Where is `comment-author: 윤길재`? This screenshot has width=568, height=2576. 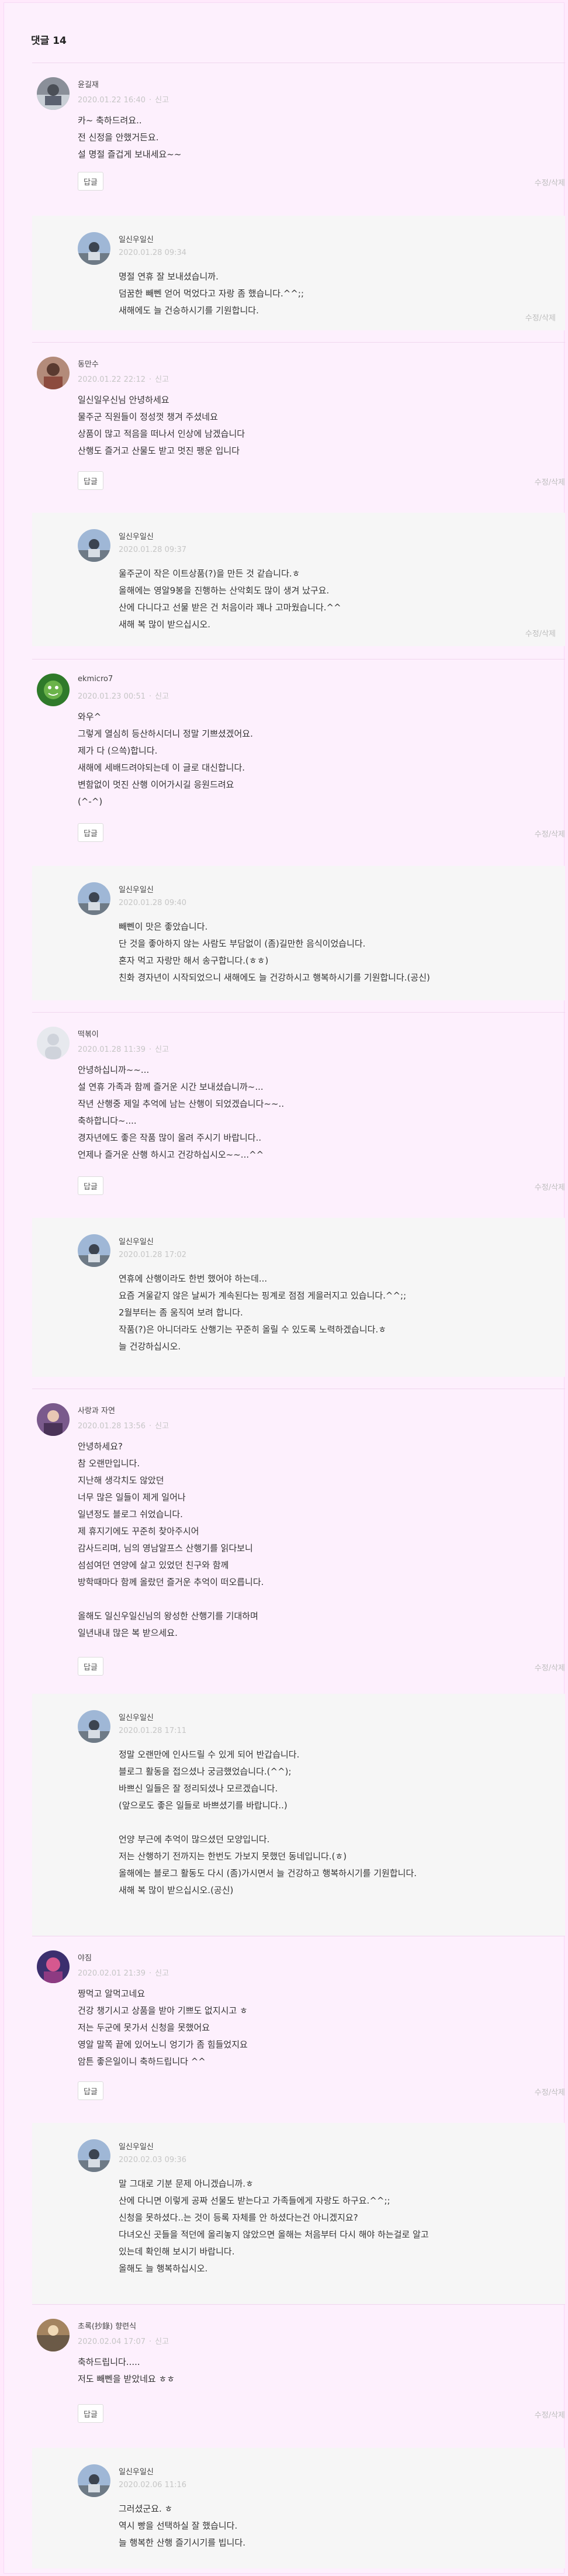 comment-author: 윤길재 is located at coordinates (88, 83).